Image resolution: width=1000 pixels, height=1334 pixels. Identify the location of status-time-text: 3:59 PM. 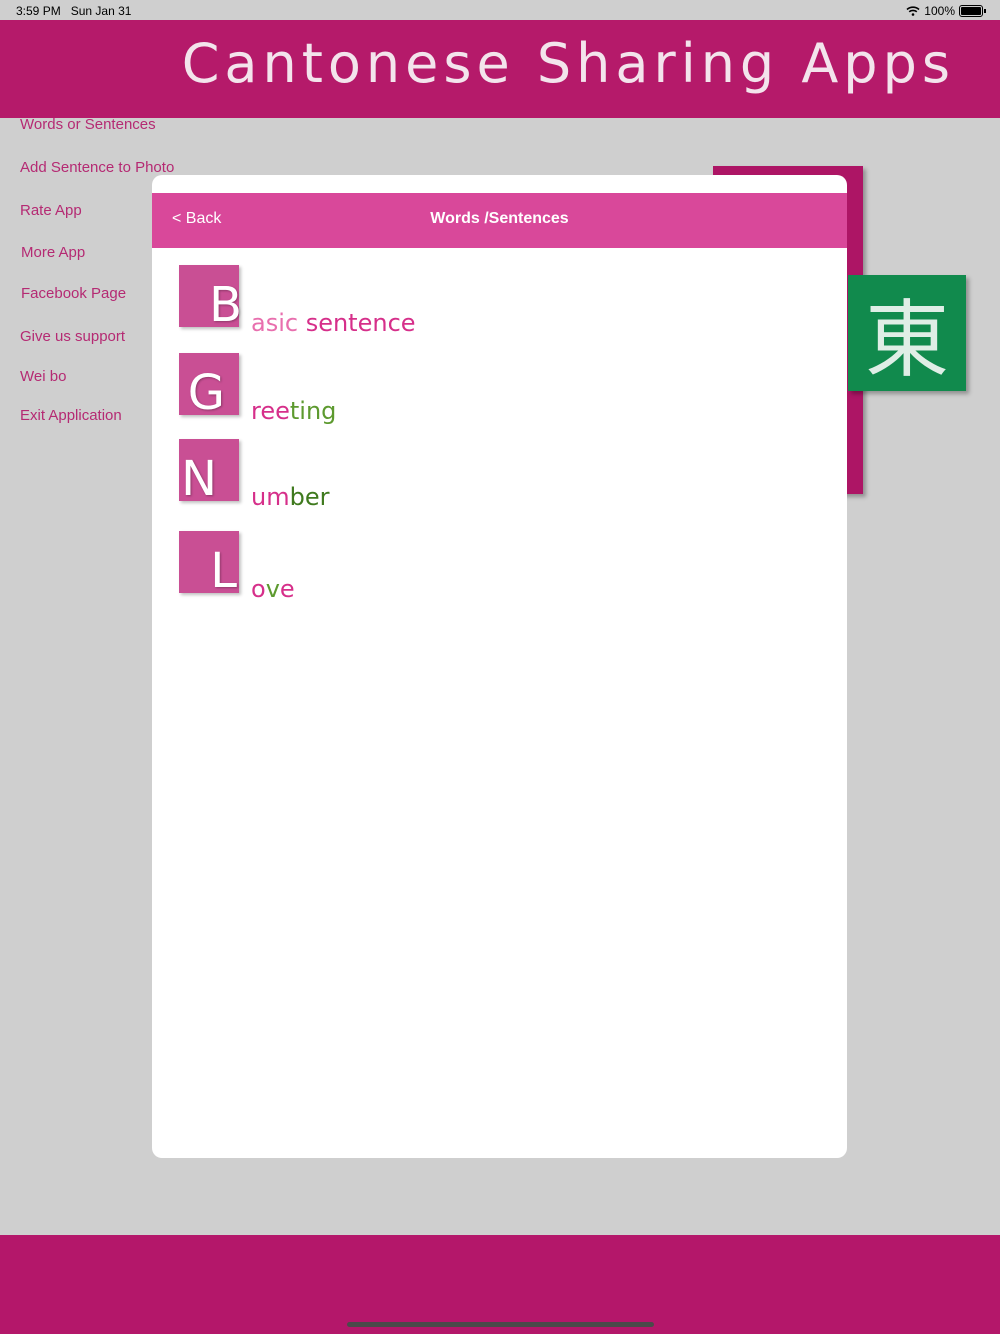
(38, 11).